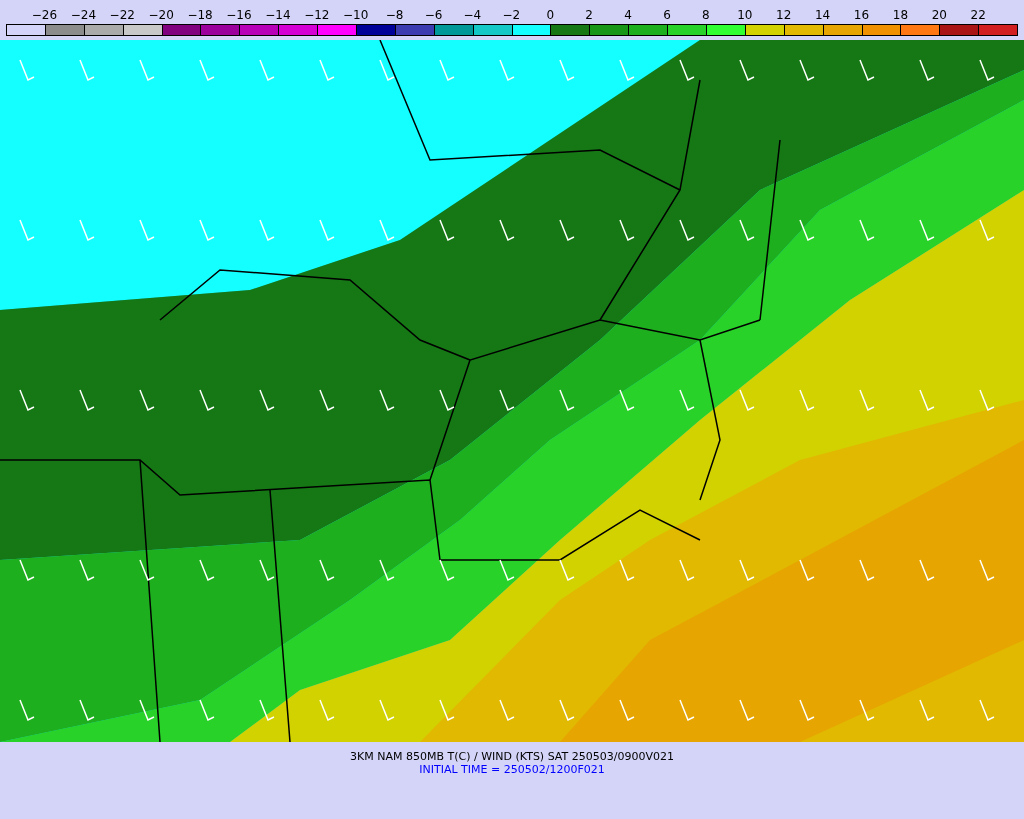 The image size is (1024, 819). What do you see at coordinates (278, 15) in the screenshot?
I see `legend-label: −14` at bounding box center [278, 15].